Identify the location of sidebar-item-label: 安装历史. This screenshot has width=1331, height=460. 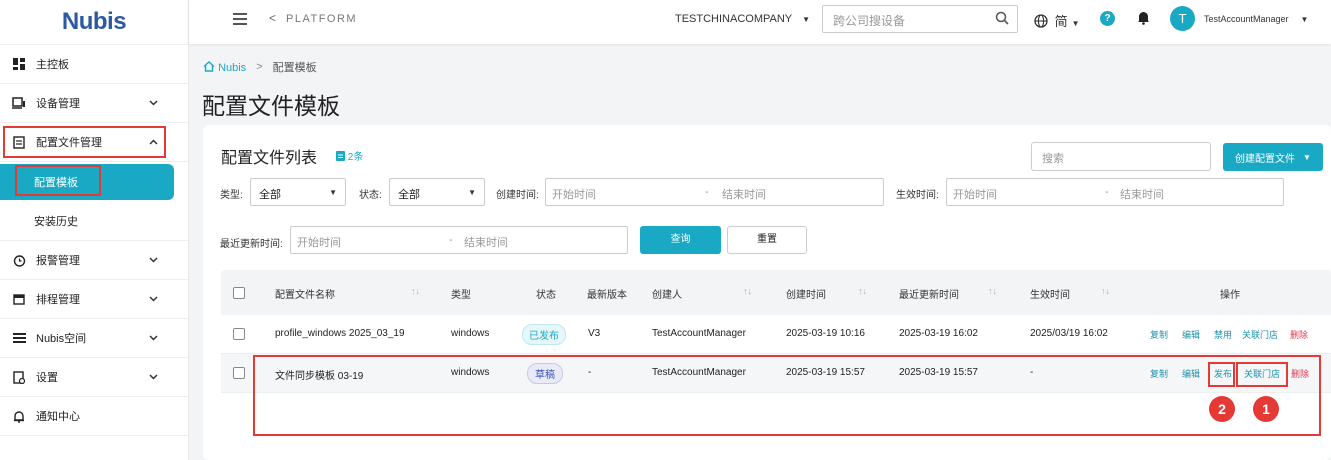
(56, 222).